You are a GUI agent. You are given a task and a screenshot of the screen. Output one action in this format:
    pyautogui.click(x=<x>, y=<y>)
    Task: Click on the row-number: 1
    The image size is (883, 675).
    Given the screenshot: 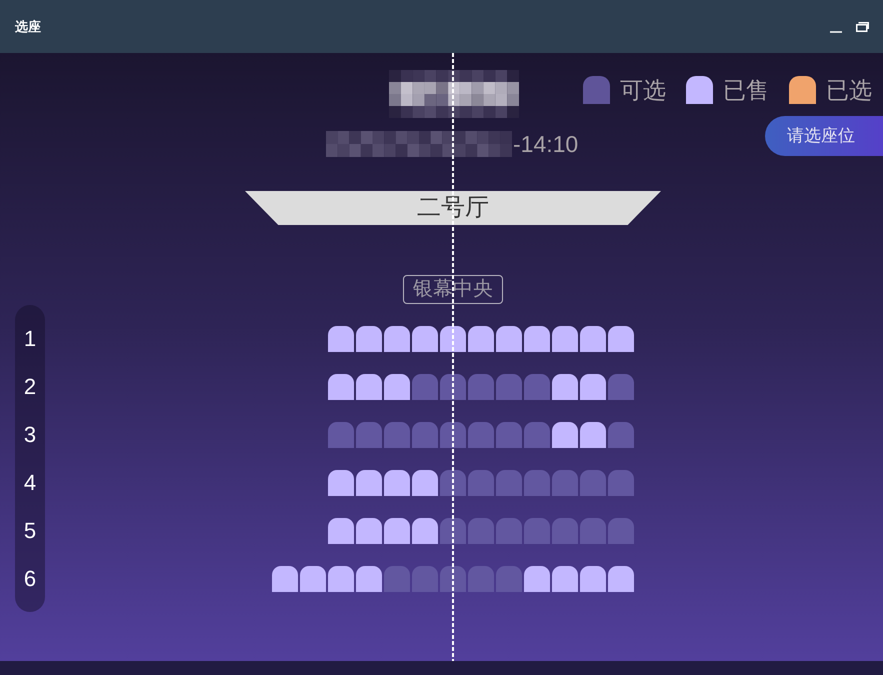 What is the action you would take?
    pyautogui.click(x=30, y=339)
    